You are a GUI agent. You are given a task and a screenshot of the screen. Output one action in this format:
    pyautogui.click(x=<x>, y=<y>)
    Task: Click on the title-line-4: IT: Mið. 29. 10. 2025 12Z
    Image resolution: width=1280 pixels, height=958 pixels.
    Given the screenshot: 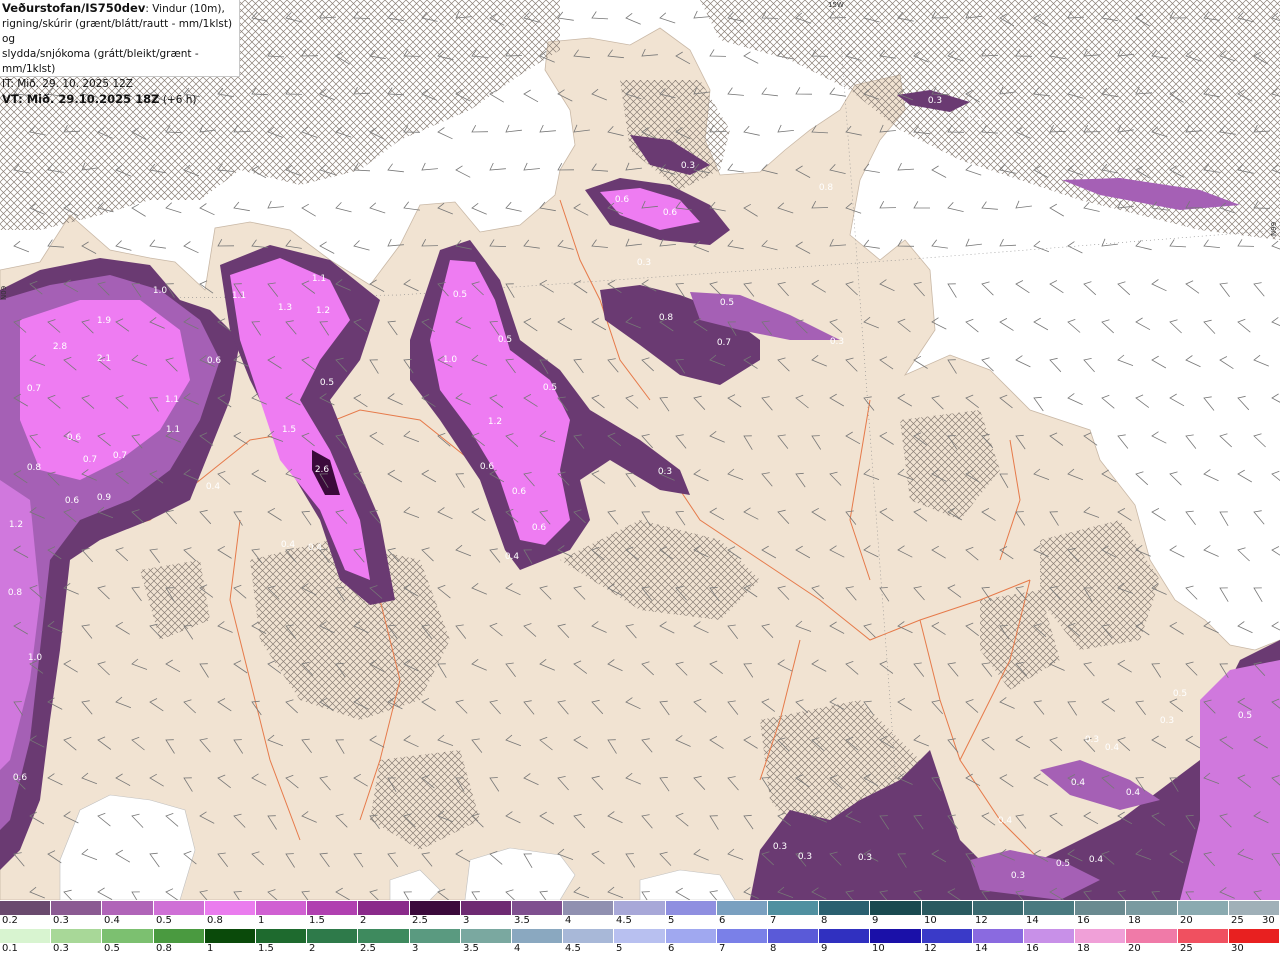 What is the action you would take?
    pyautogui.click(x=67, y=84)
    